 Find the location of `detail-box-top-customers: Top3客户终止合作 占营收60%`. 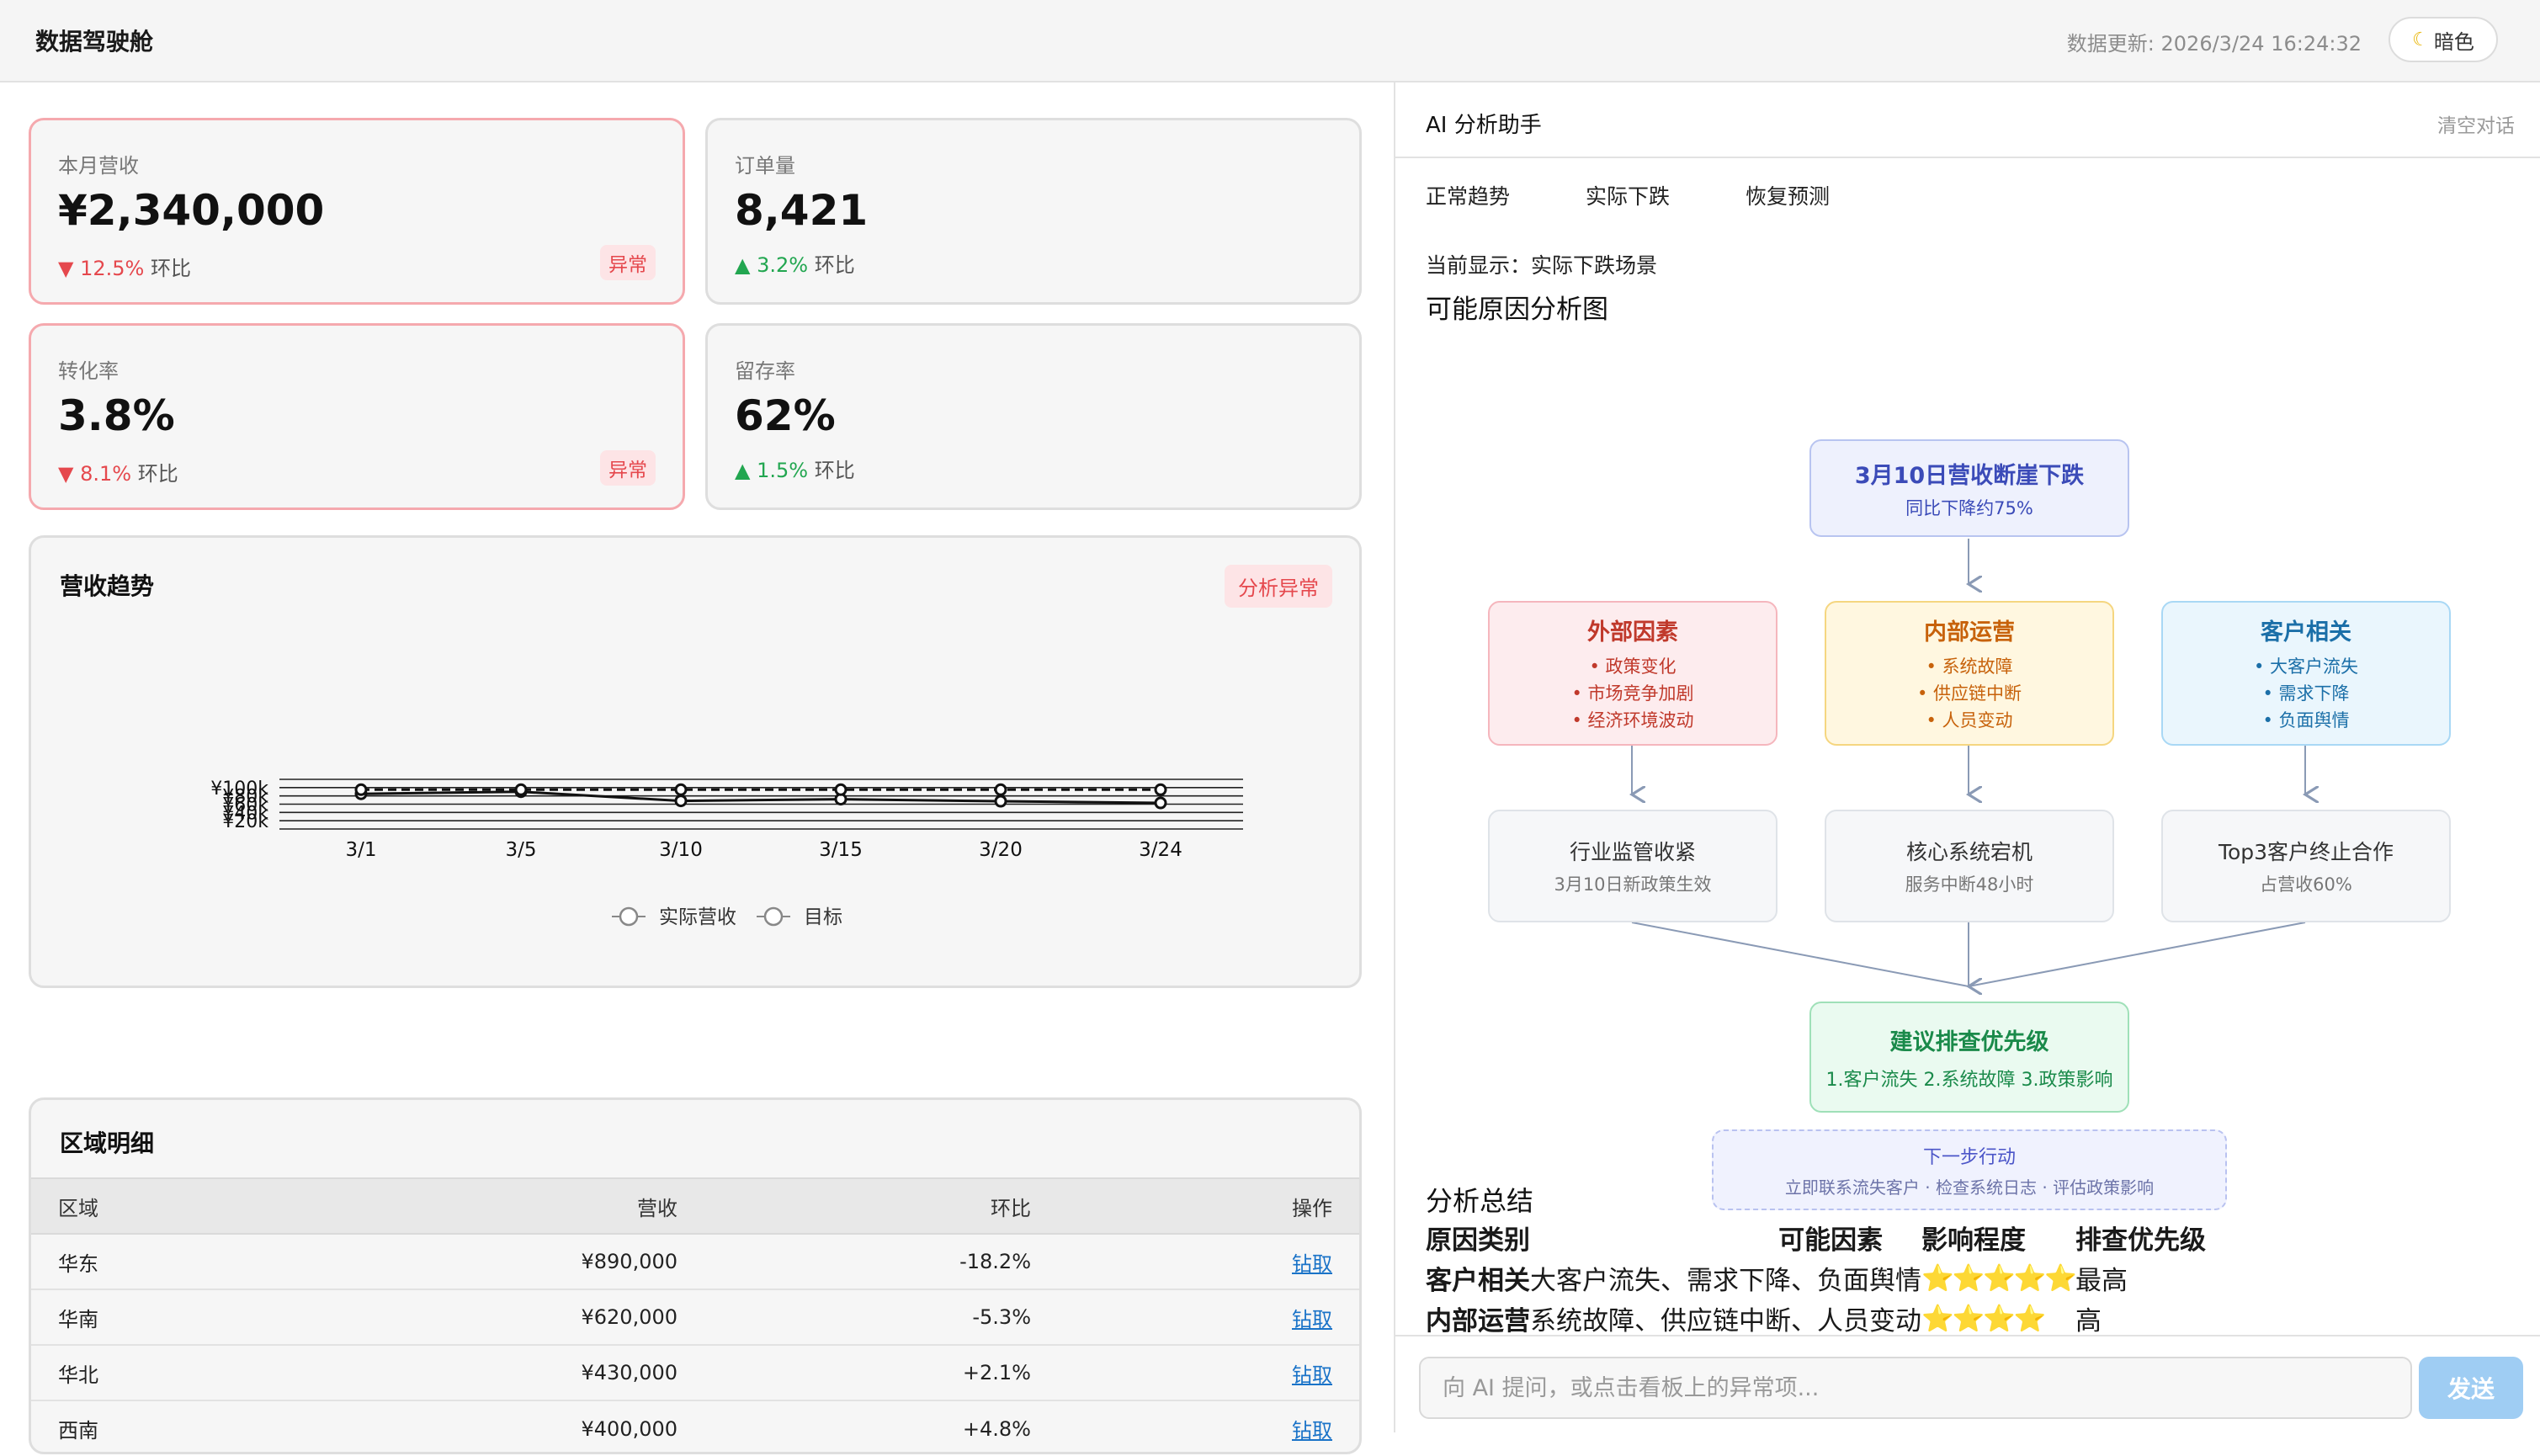

detail-box-top-customers: Top3客户终止合作 占营收60% is located at coordinates (2306, 866).